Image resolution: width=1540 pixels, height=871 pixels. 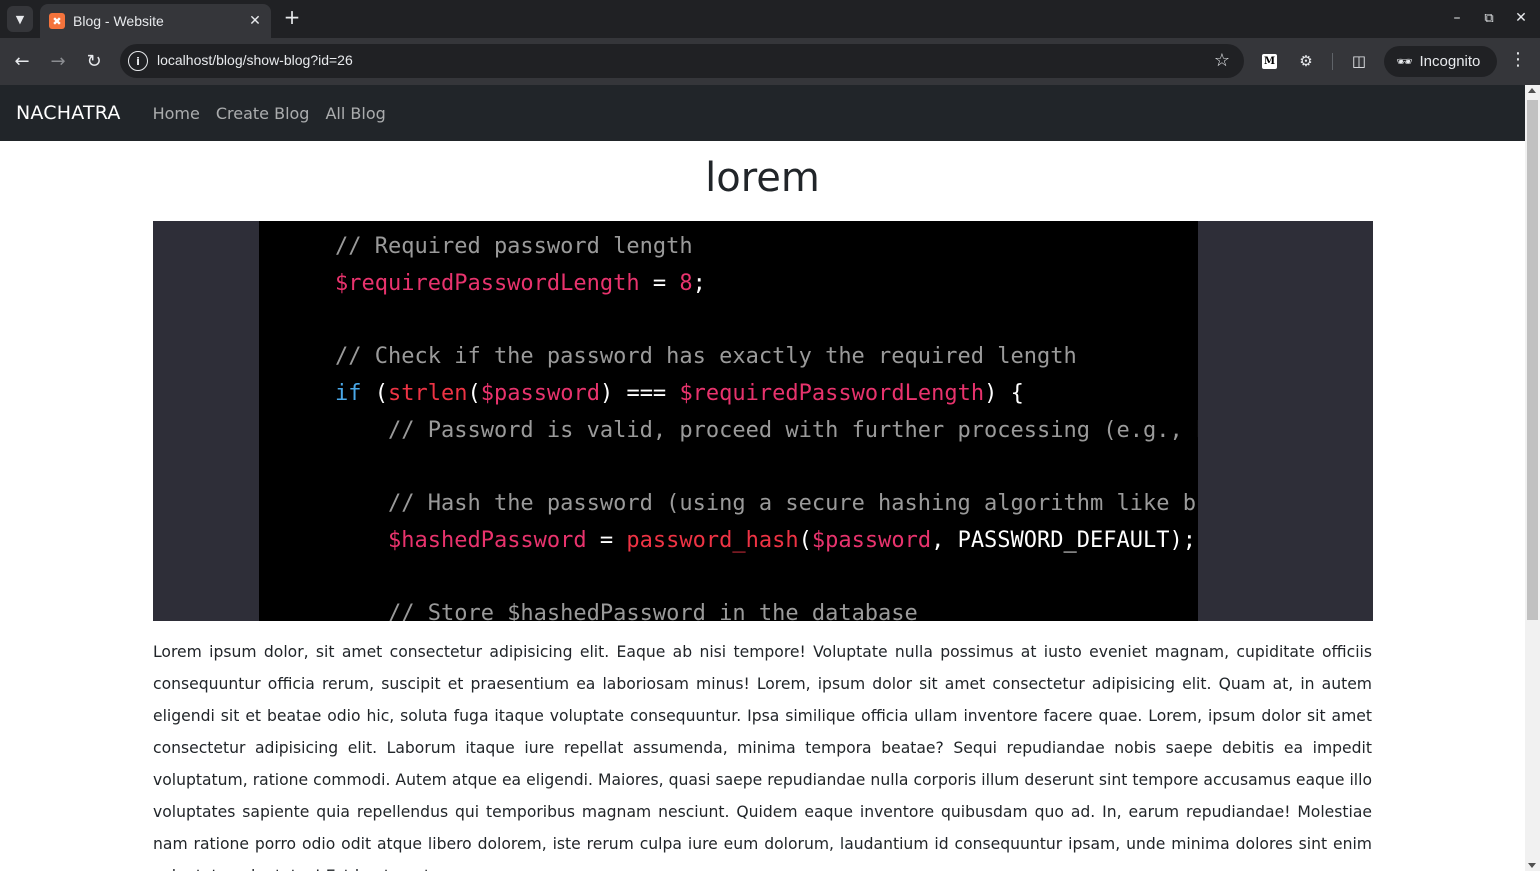 I want to click on toolbar-divider, so click(x=1332, y=61).